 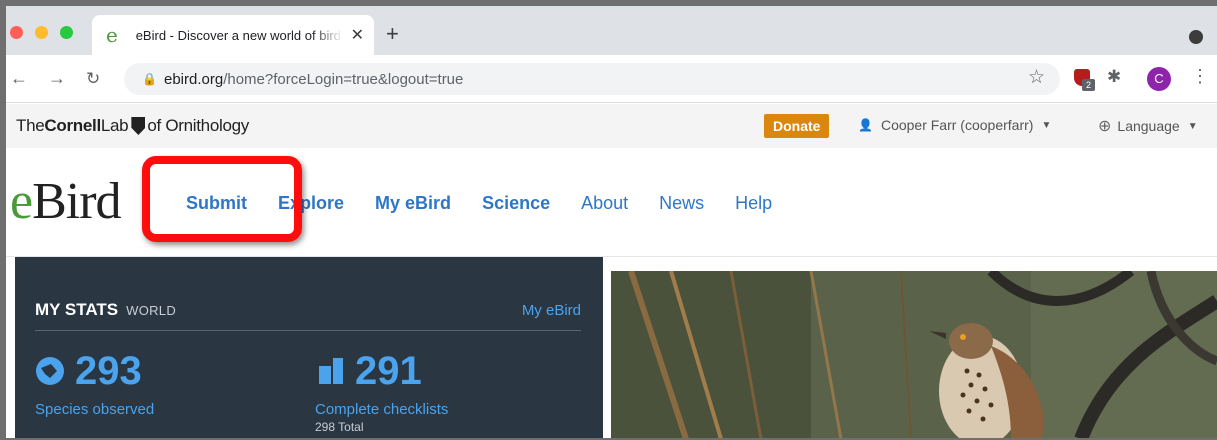 I want to click on species-stat: 293 Species observed, so click(x=94, y=384).